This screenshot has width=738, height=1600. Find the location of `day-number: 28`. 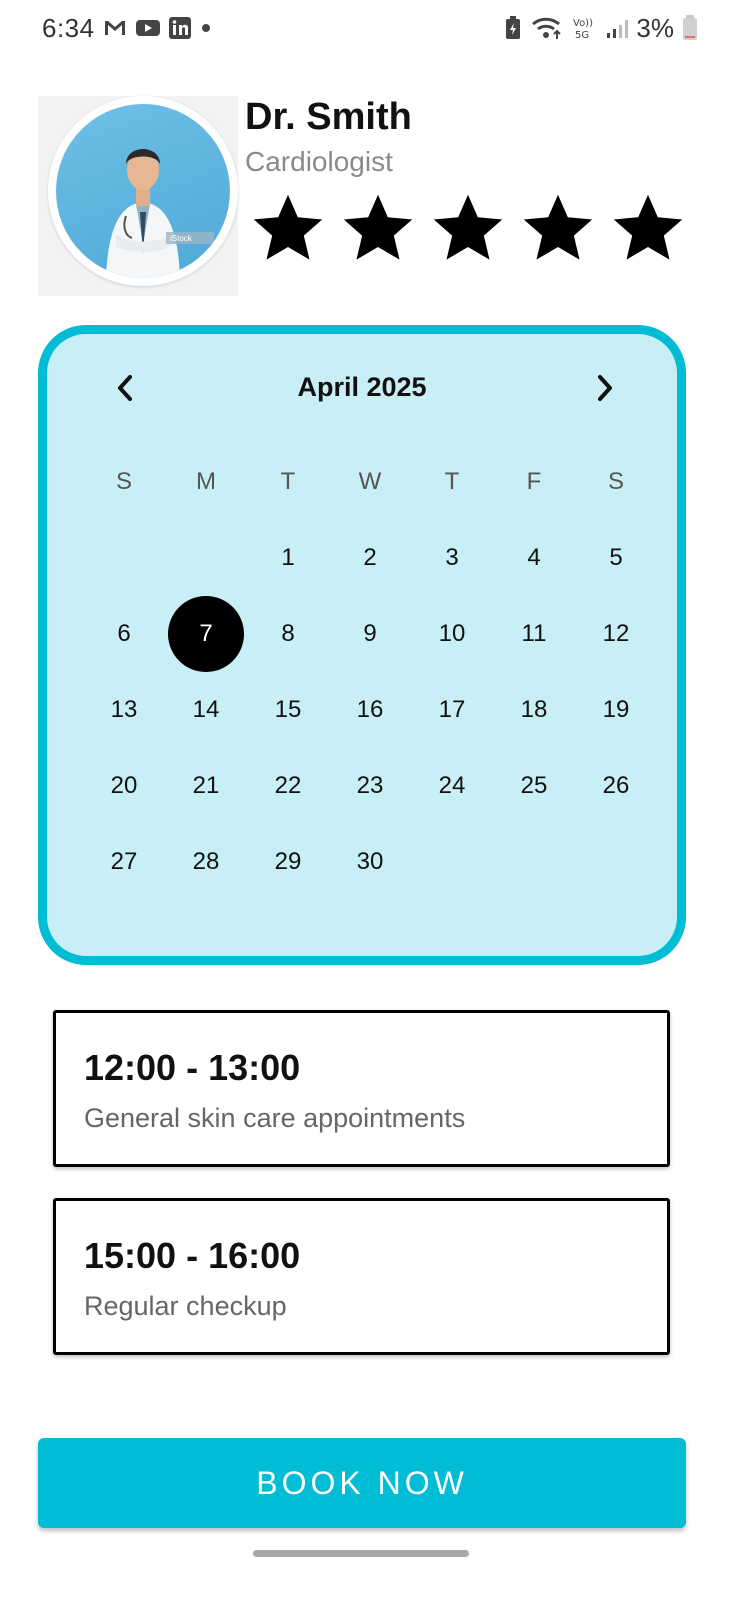

day-number: 28 is located at coordinates (206, 861).